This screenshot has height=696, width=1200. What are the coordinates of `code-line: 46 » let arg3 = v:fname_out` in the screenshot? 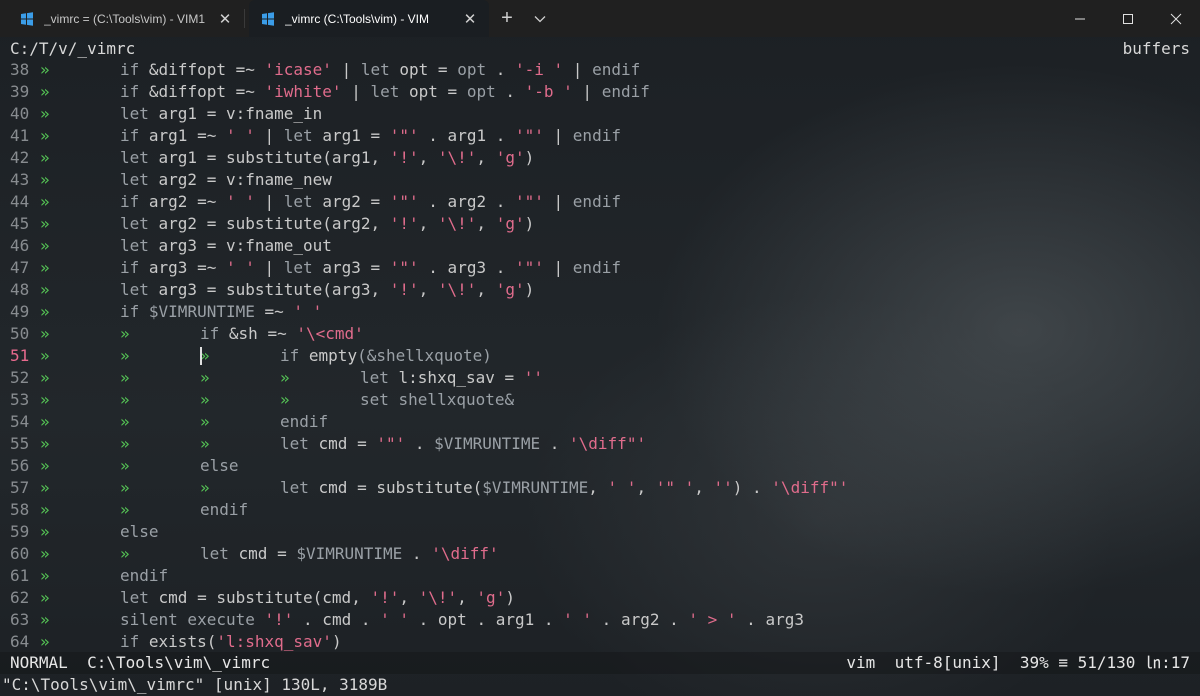 It's located at (600, 246).